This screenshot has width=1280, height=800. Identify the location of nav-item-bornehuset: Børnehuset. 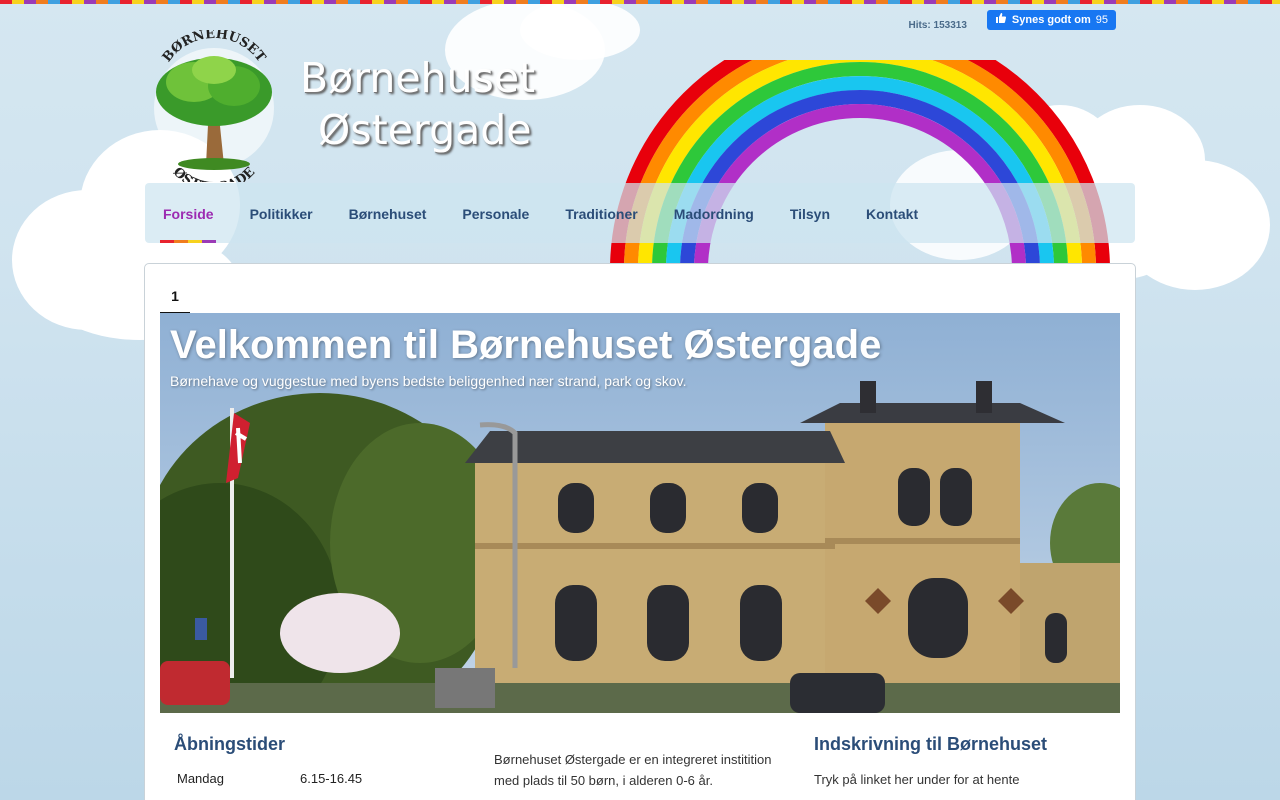
(388, 213).